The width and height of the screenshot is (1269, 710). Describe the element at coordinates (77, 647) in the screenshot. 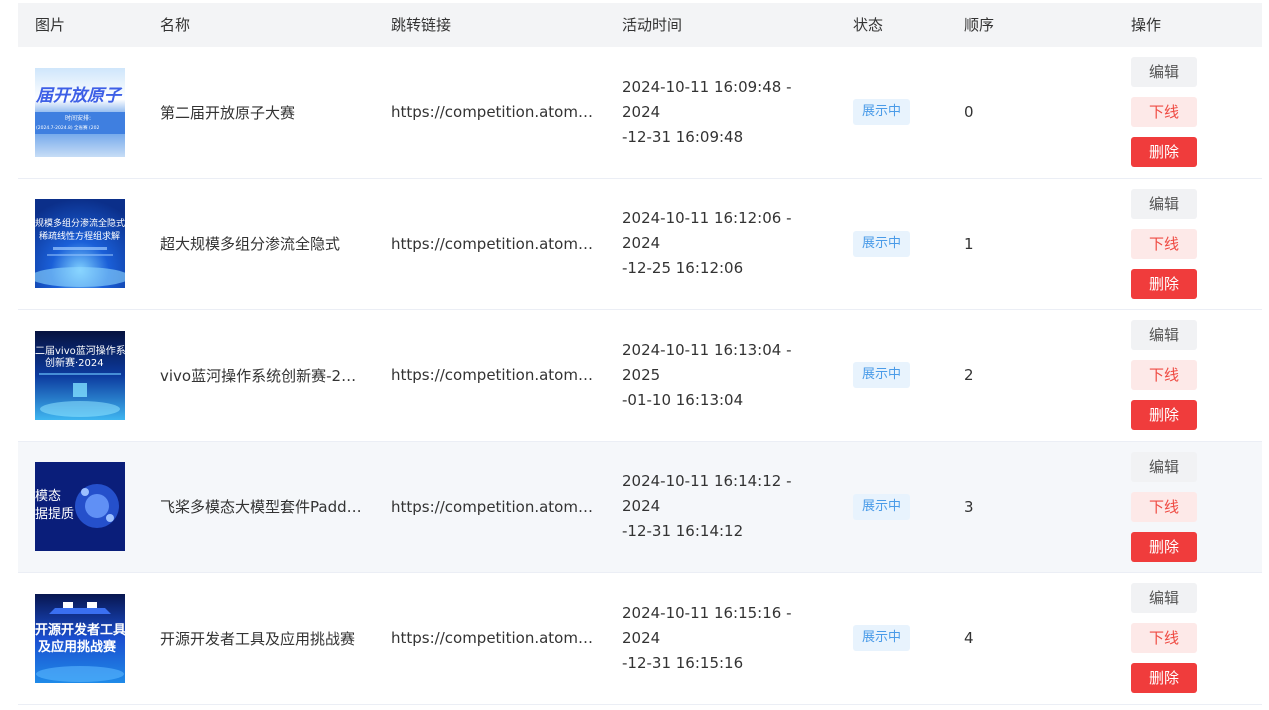

I see `svg-text: 及应用挑战赛` at that location.